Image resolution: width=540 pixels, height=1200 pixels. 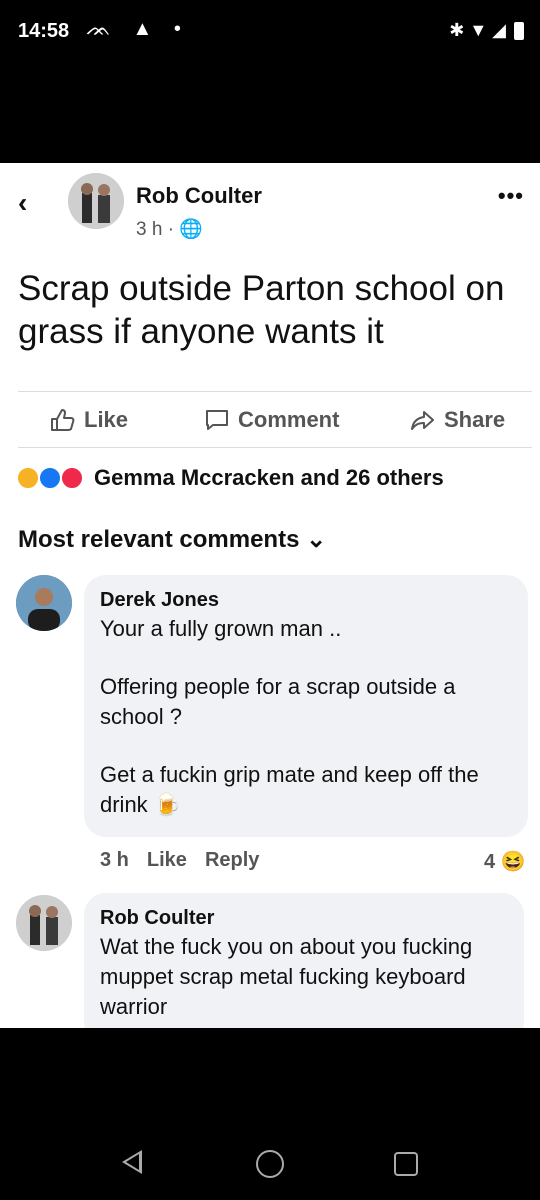 What do you see at coordinates (114, 860) in the screenshot?
I see `comment-time: 3 h` at bounding box center [114, 860].